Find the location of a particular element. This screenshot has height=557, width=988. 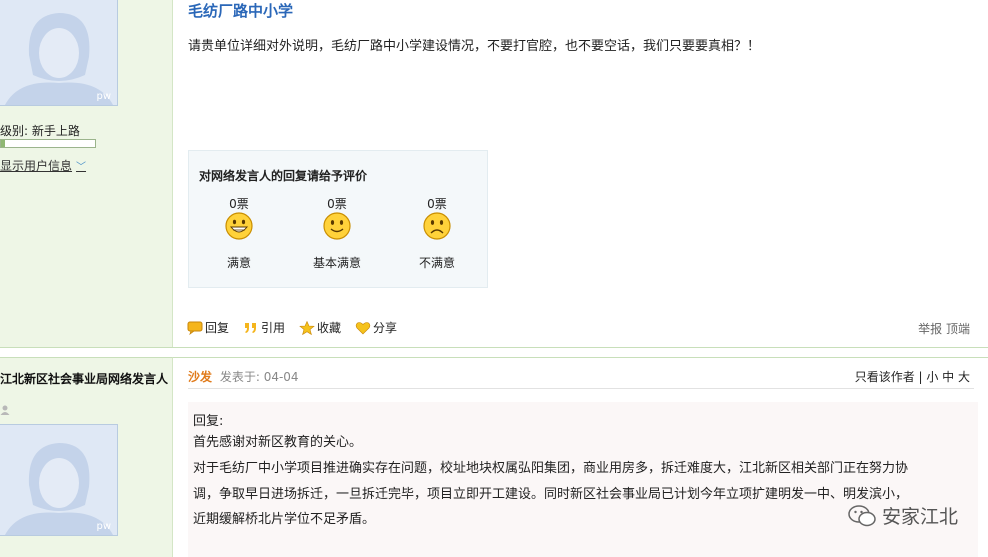

quote-button: 引用 is located at coordinates (264, 327).